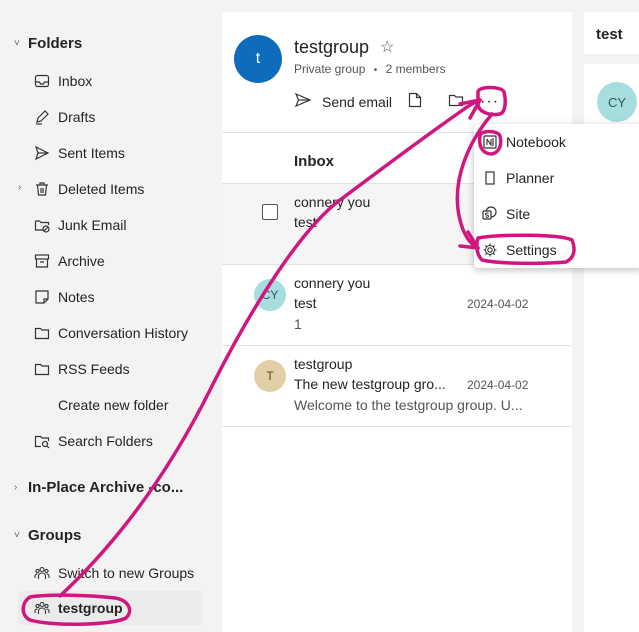  Describe the element at coordinates (489, 102) in the screenshot. I see `more-options-icon: ···` at that location.